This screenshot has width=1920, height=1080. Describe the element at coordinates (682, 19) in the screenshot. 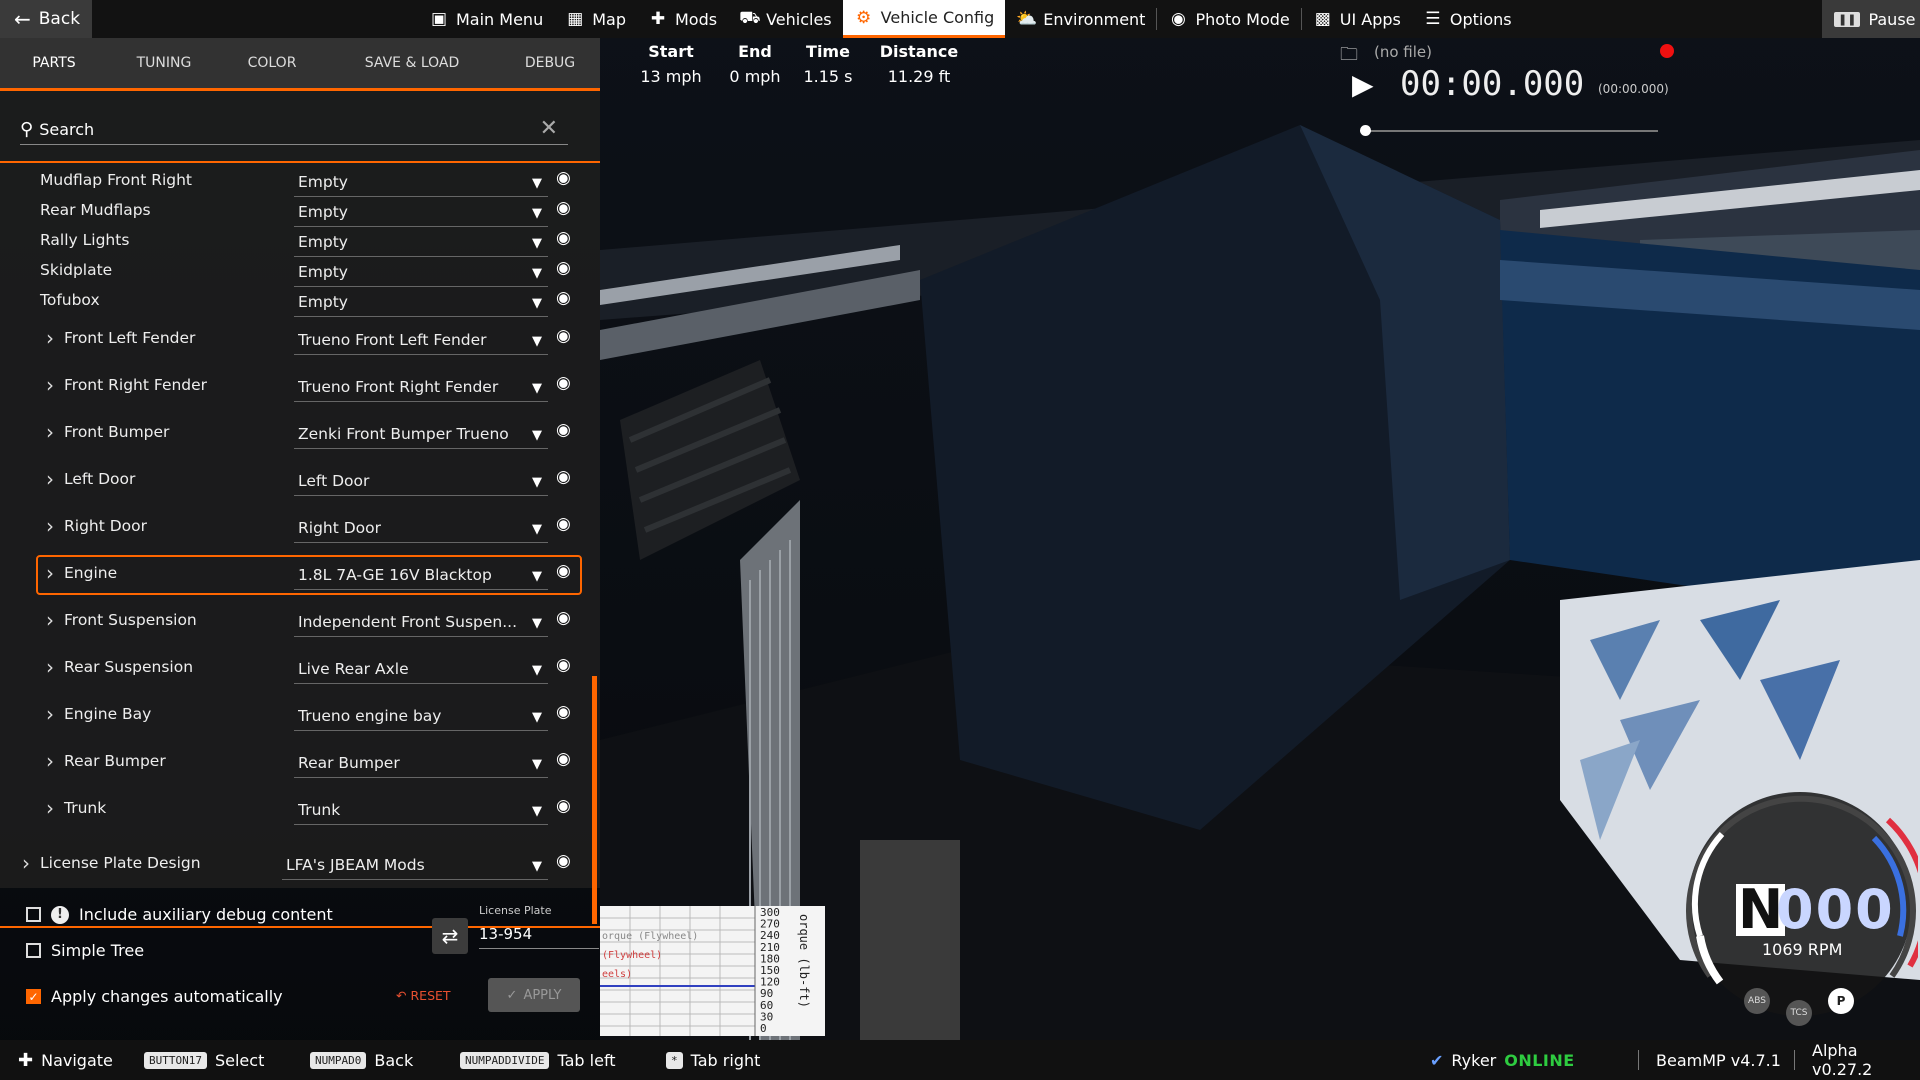

I see `menu-mods: ✚ Mods` at that location.